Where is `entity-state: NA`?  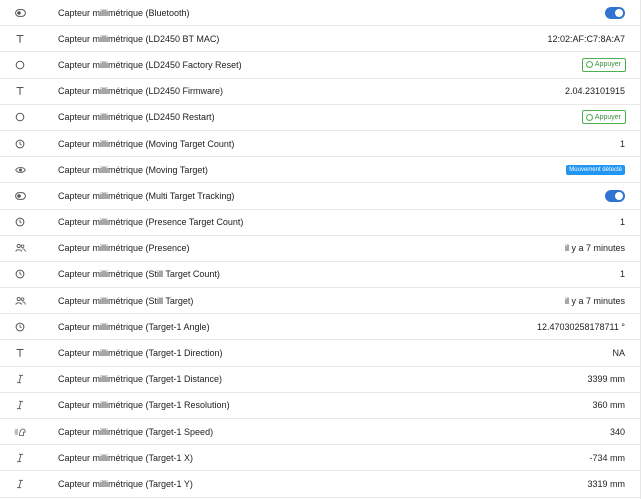 entity-state: NA is located at coordinates (618, 353).